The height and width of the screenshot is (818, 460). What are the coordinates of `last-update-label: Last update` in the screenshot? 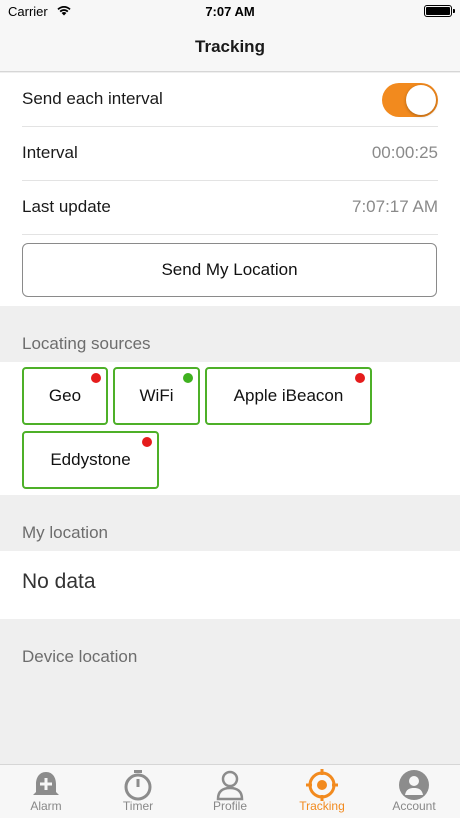 It's located at (66, 206).